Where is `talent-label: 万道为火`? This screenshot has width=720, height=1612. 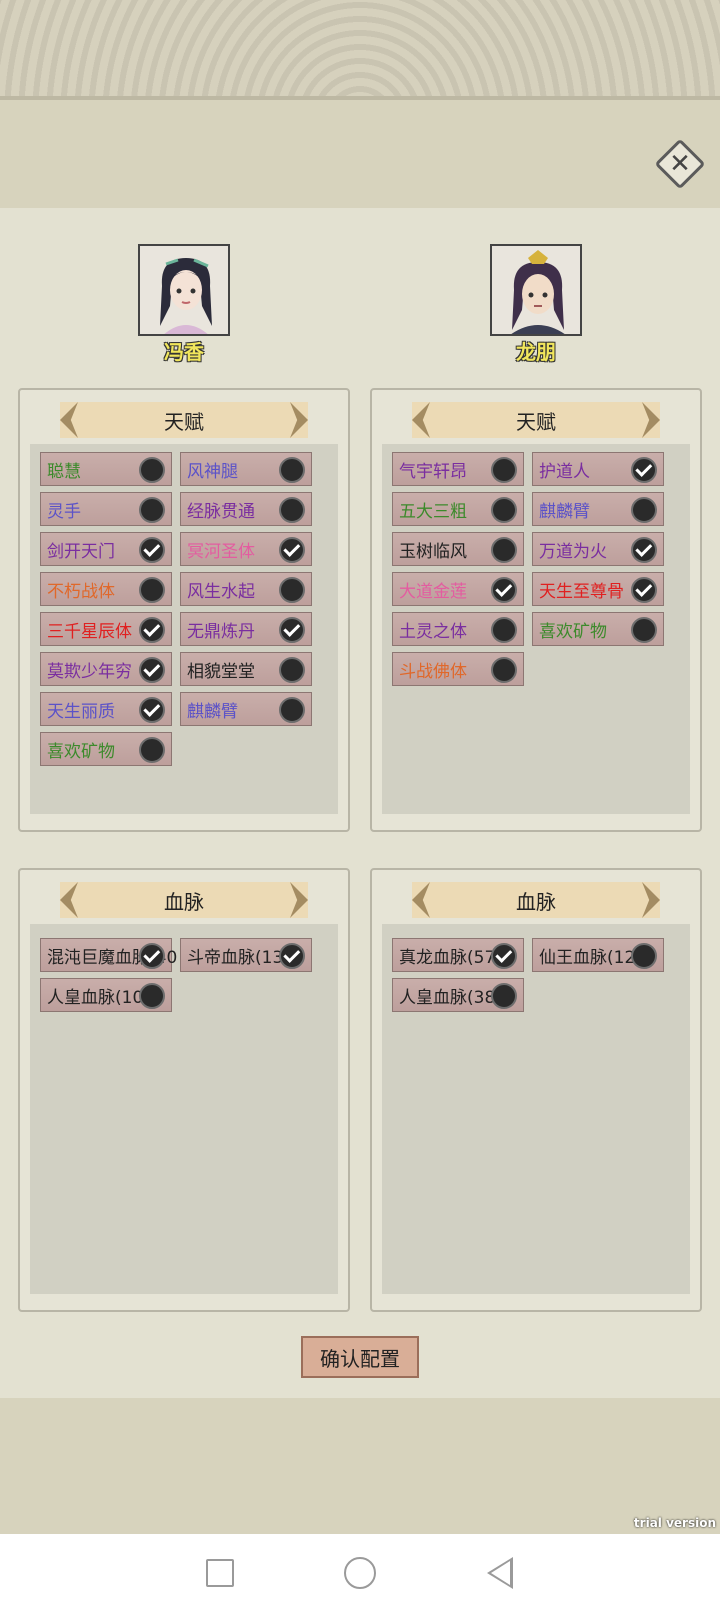 talent-label: 万道为火 is located at coordinates (573, 551).